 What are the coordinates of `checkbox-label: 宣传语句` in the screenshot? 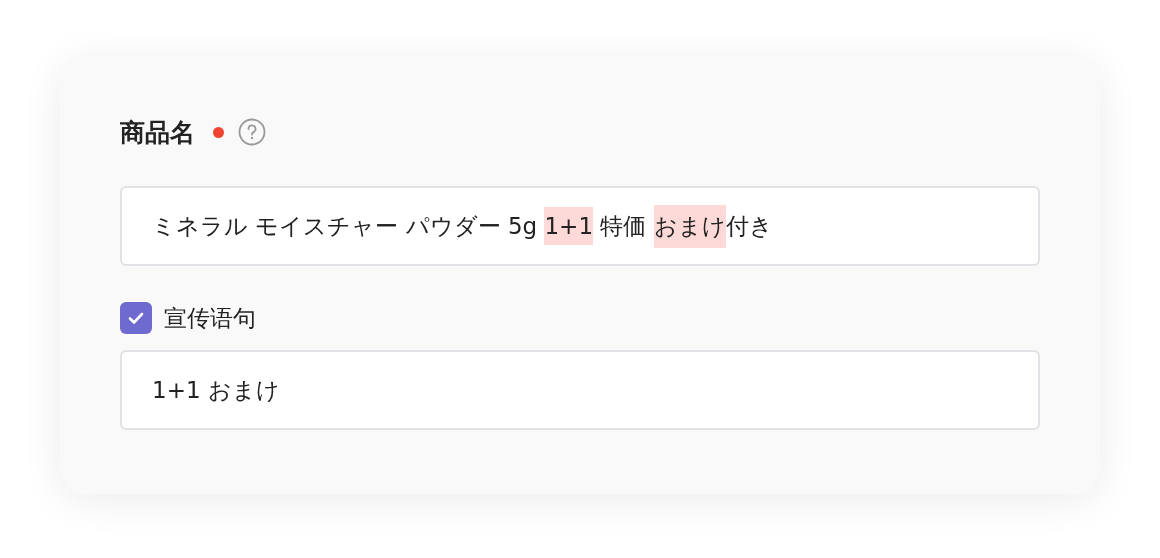 It's located at (210, 318).